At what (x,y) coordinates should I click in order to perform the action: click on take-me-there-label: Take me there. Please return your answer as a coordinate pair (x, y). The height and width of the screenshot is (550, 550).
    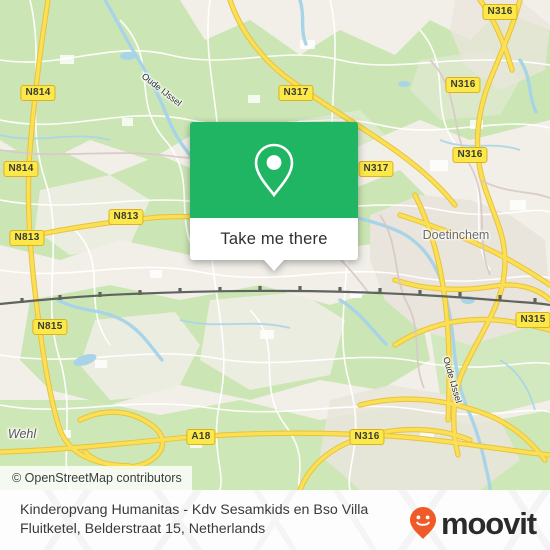
    Looking at the image, I should click on (274, 238).